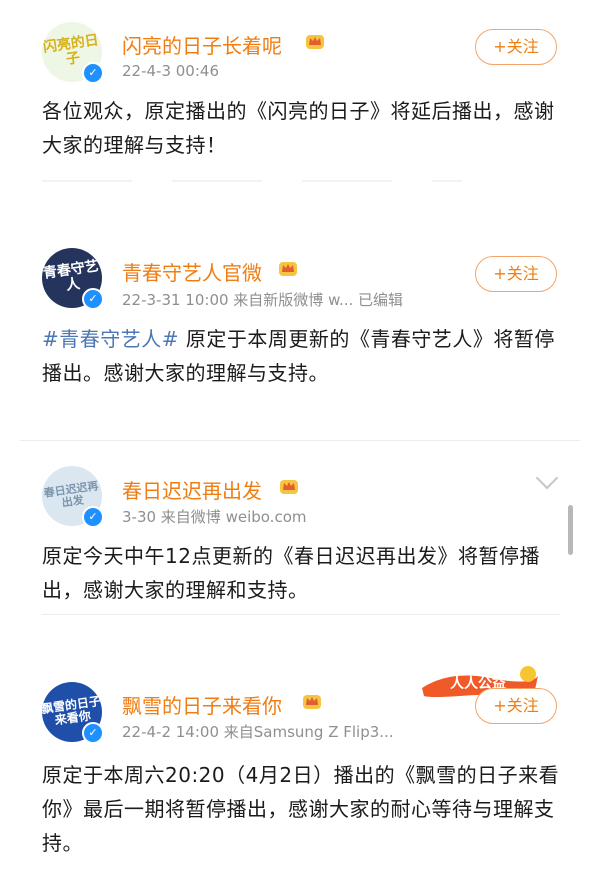 Image resolution: width=600 pixels, height=870 pixels. I want to click on post-text: 原定今天中午12点更新的《春日迟迟再出发》将暂停播出，感谢大家的理解和支持。, so click(291, 573).